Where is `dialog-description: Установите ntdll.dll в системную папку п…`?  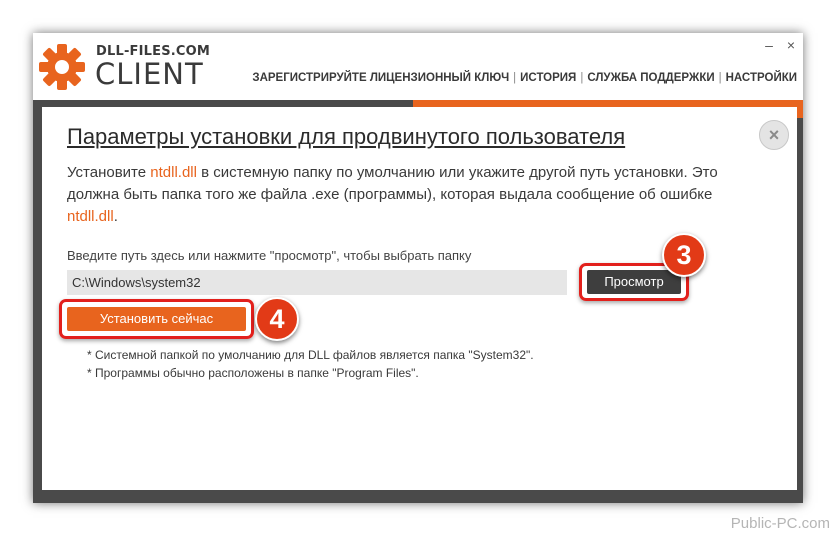 dialog-description: Установите ntdll.dll в системную папку п… is located at coordinates (417, 195).